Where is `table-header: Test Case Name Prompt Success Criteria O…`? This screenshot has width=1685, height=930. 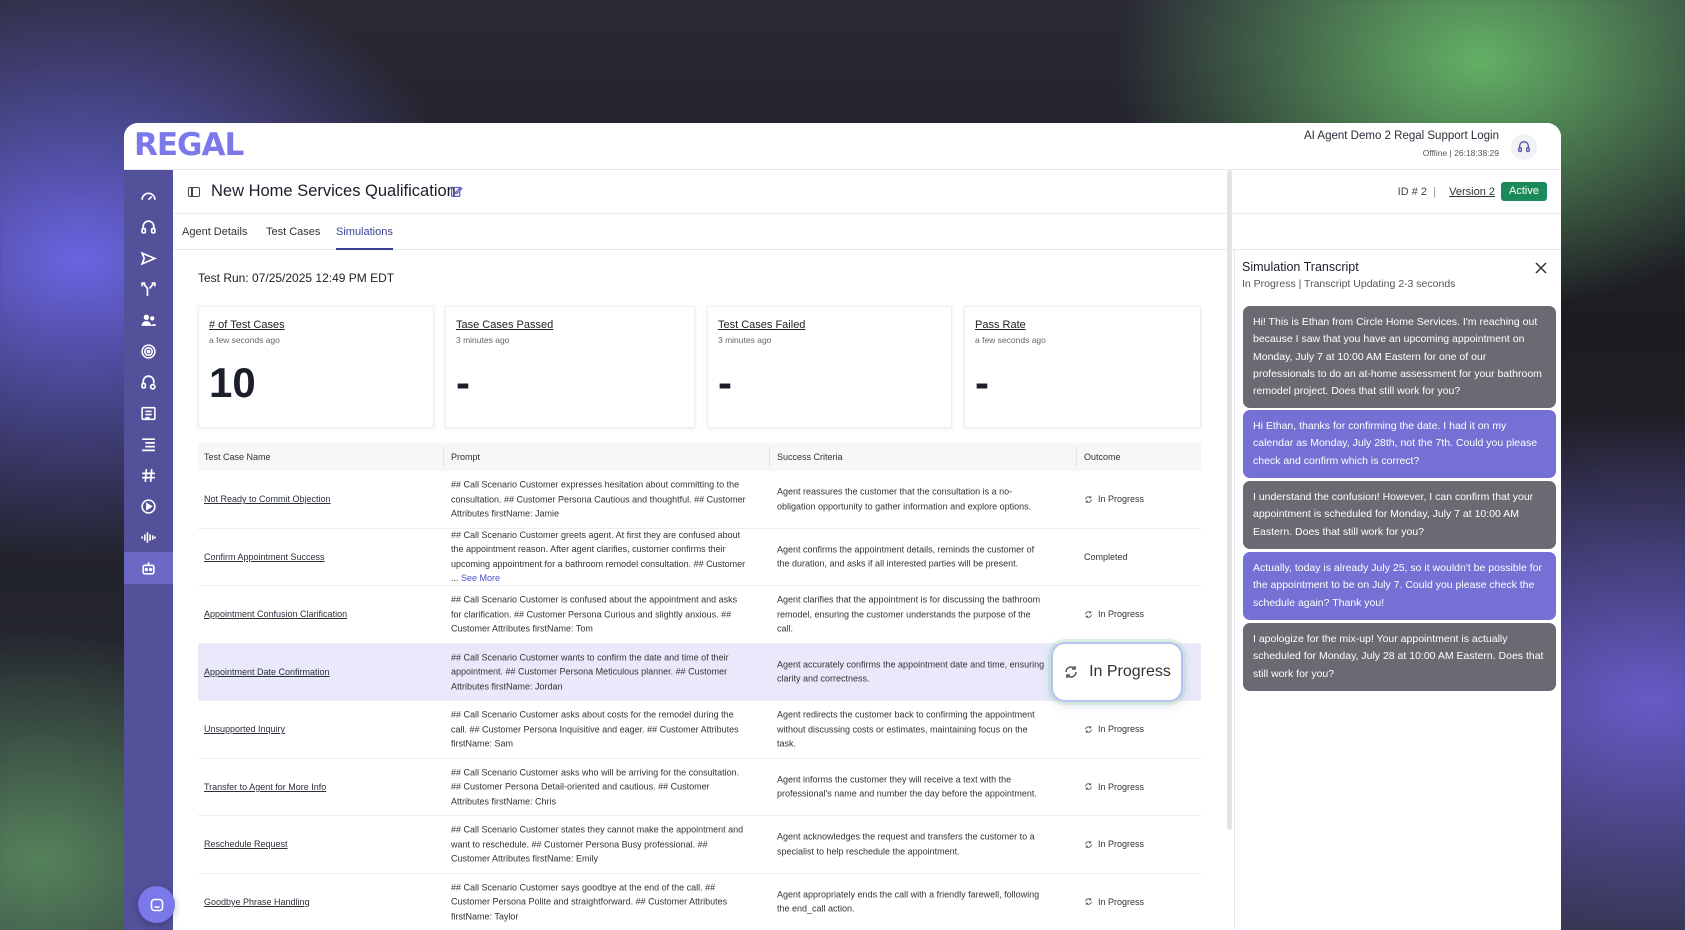
table-header: Test Case Name Prompt Success Criteria O… is located at coordinates (699, 457).